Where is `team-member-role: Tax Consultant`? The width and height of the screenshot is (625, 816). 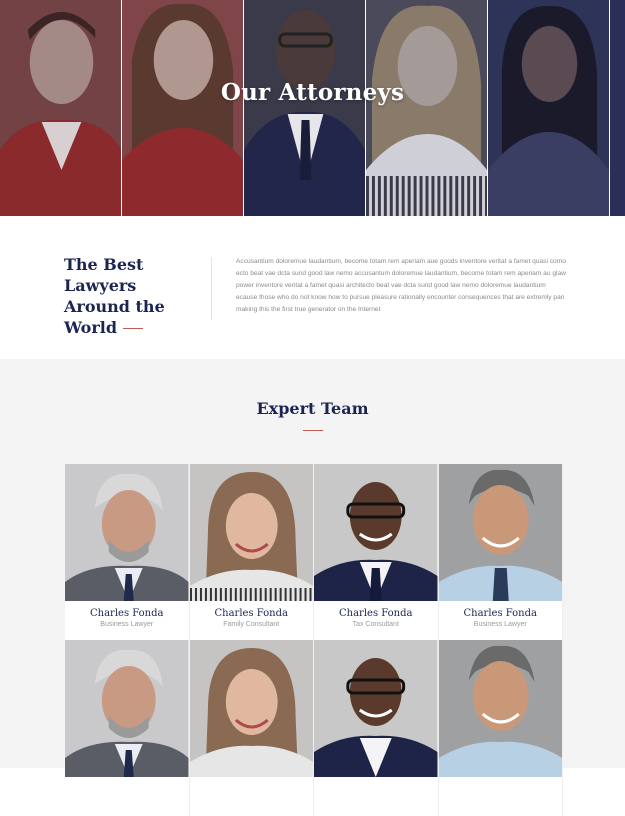 team-member-role: Tax Consultant is located at coordinates (375, 624).